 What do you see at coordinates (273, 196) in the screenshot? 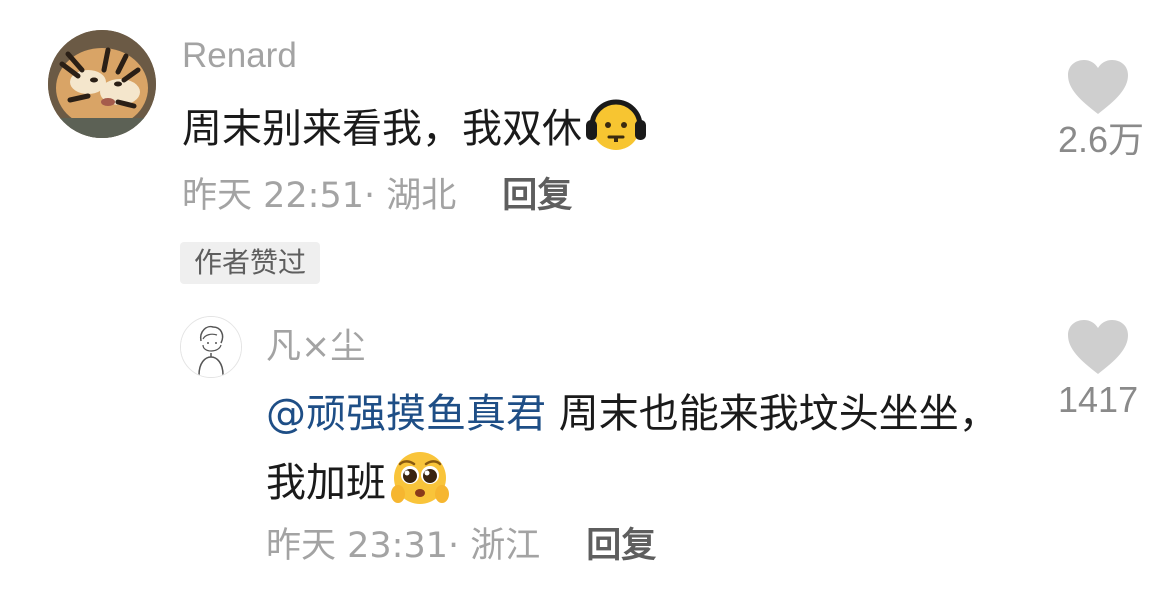
I see `timestamp: 昨天 22:51` at bounding box center [273, 196].